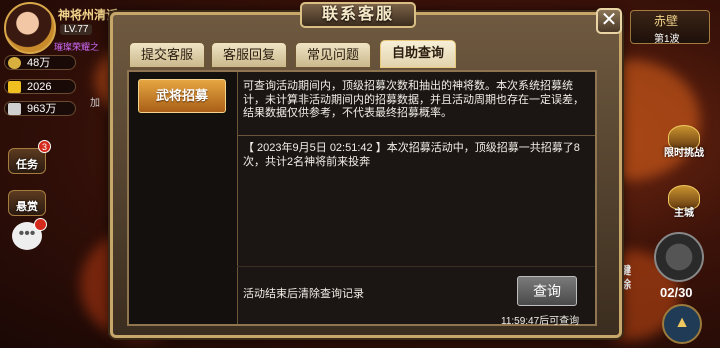  I want to click on chat-badge, so click(40, 224).